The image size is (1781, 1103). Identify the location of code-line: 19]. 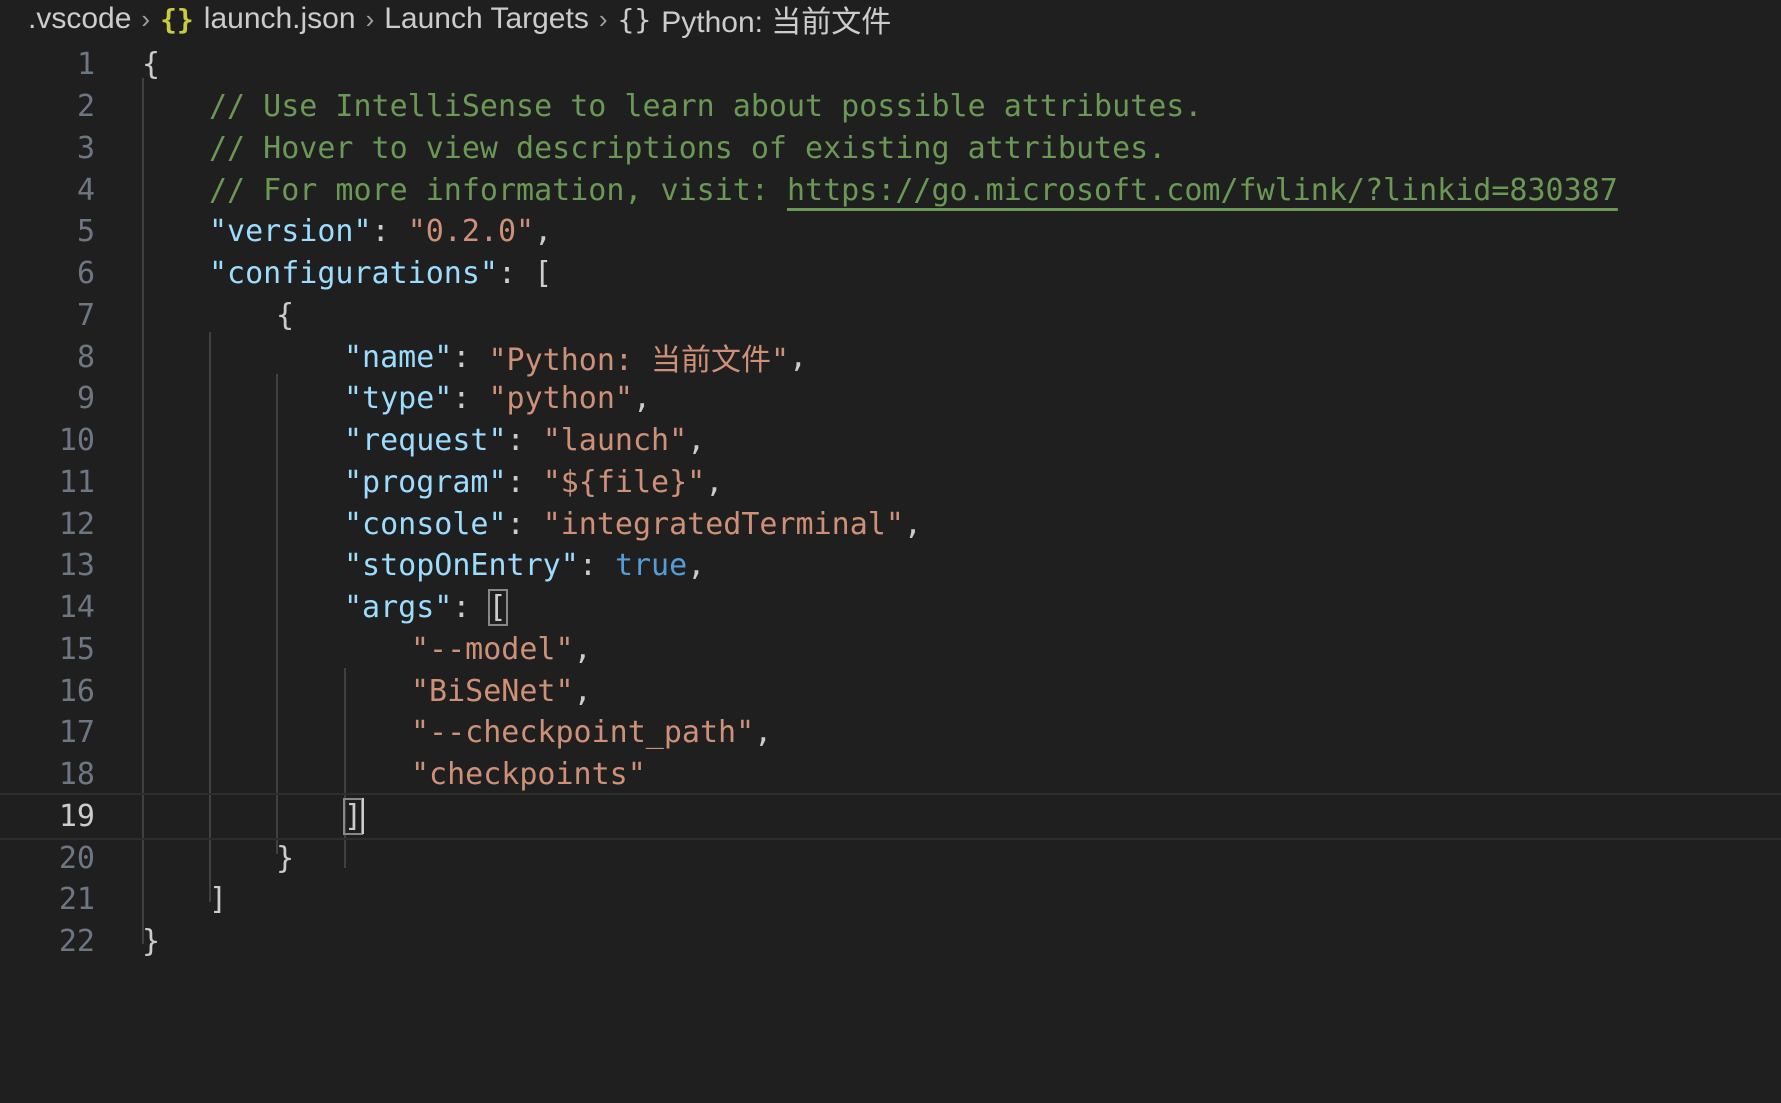
(890, 816).